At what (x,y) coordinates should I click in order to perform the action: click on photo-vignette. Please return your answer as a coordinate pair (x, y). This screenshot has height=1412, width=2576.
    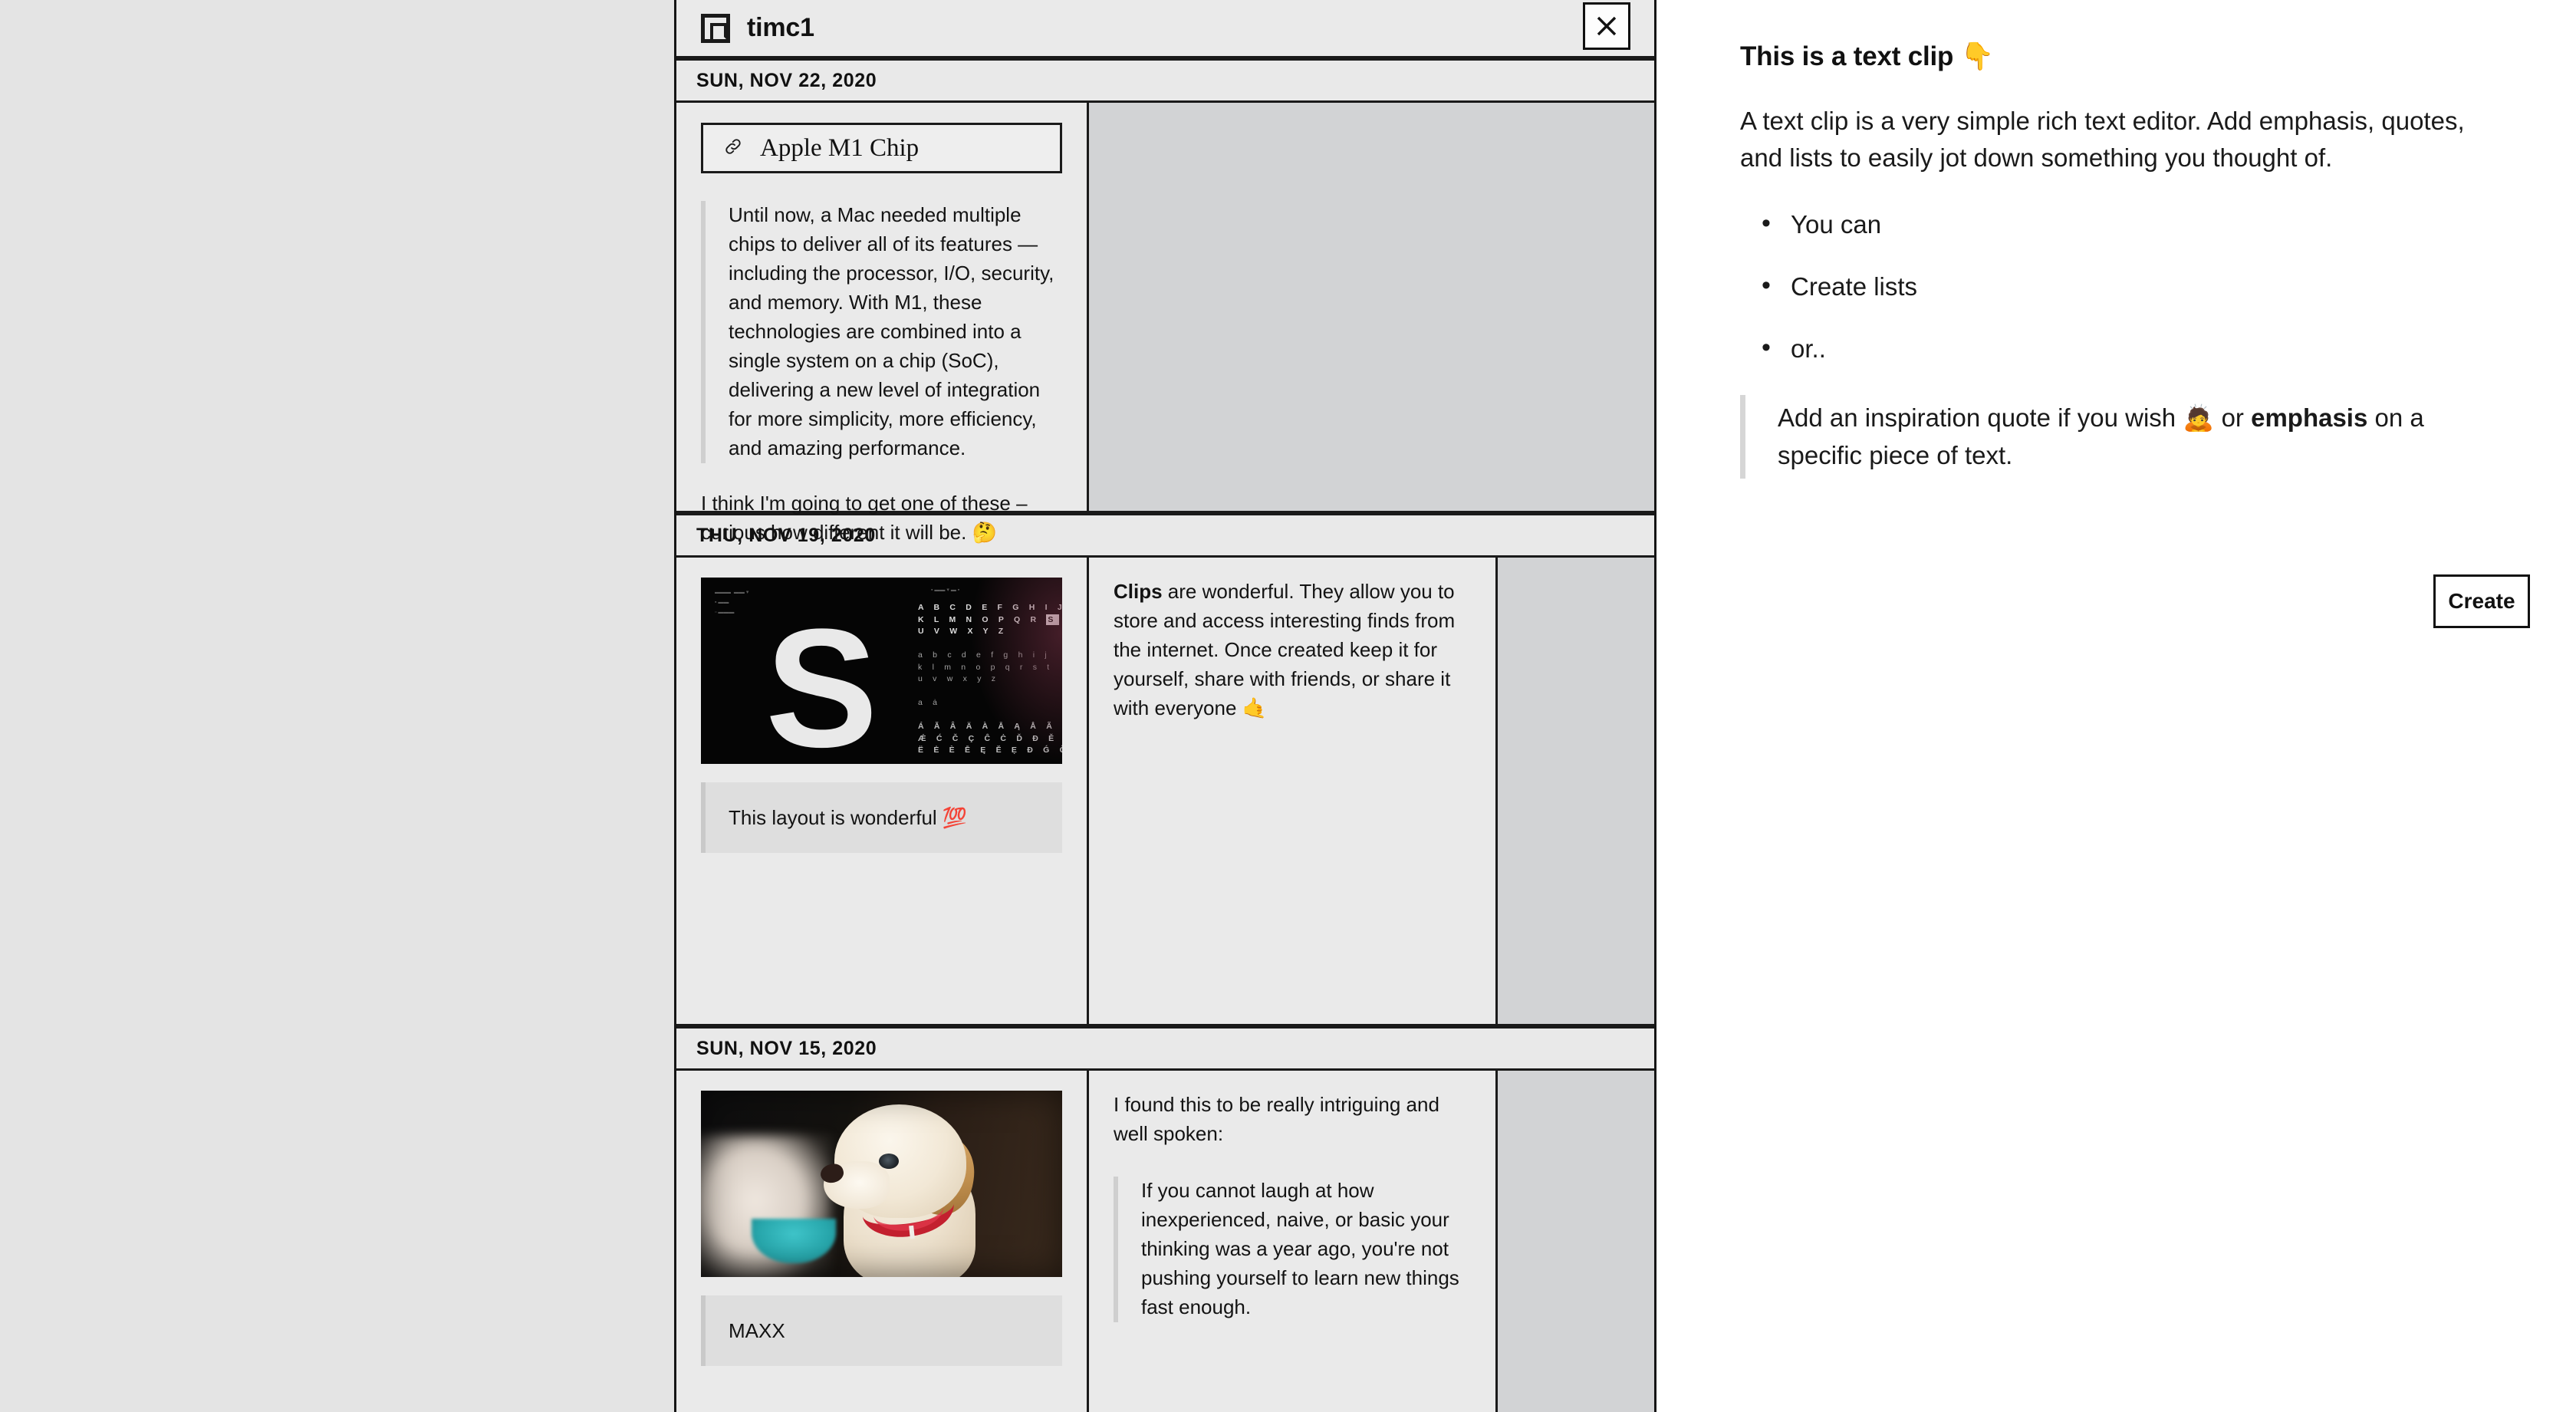
    Looking at the image, I should click on (881, 1184).